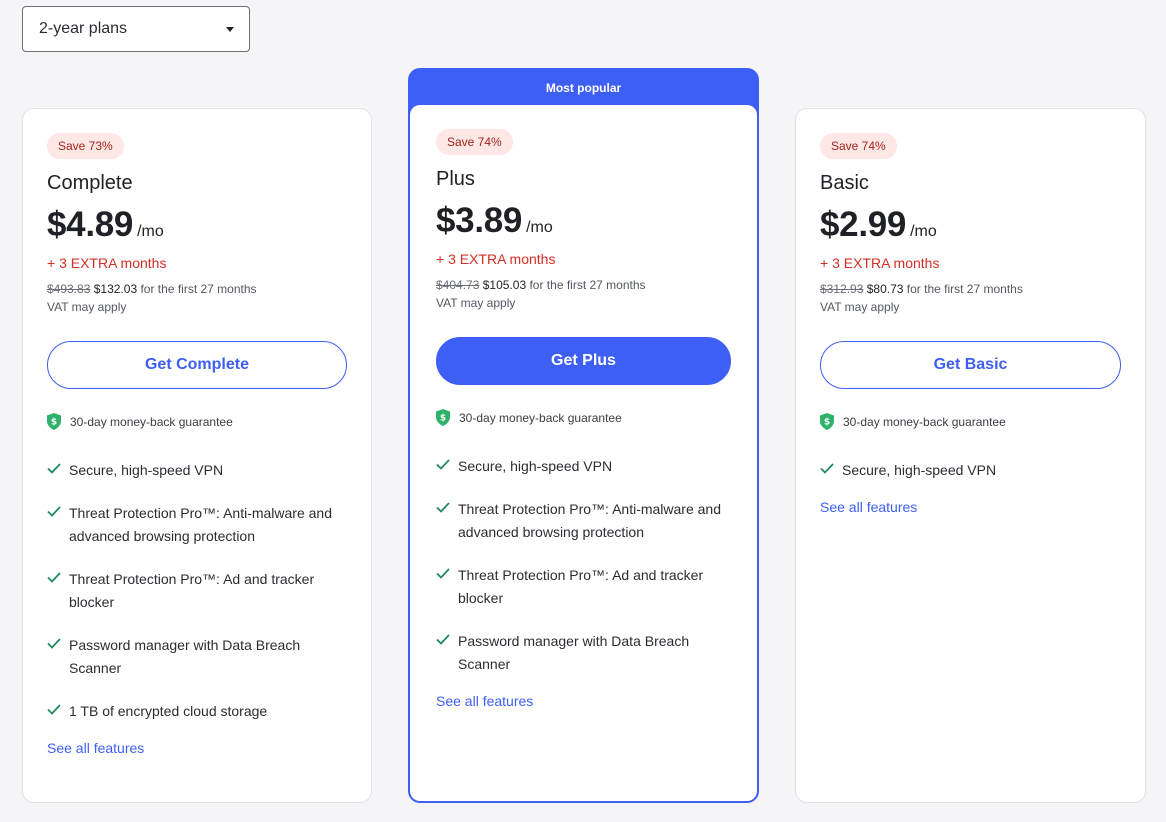 Image resolution: width=1166 pixels, height=822 pixels. What do you see at coordinates (115, 289) in the screenshot?
I see `discounted-price: $132.03` at bounding box center [115, 289].